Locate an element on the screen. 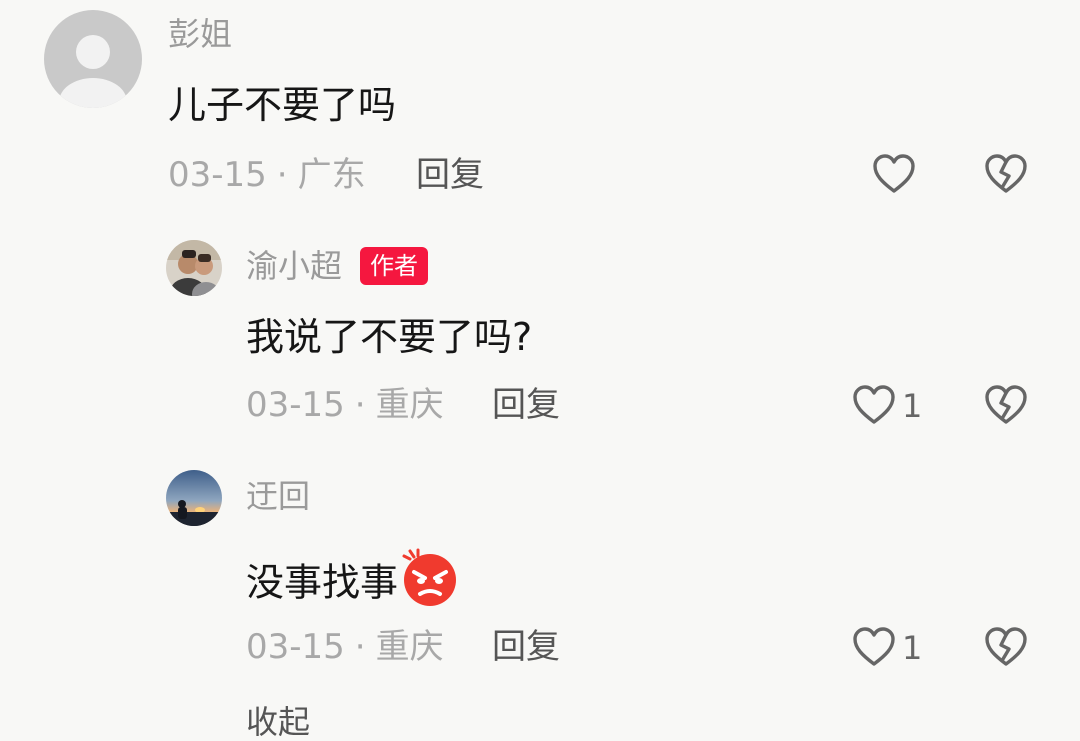 The width and height of the screenshot is (1080, 741). author-badge: 作者 is located at coordinates (394, 266).